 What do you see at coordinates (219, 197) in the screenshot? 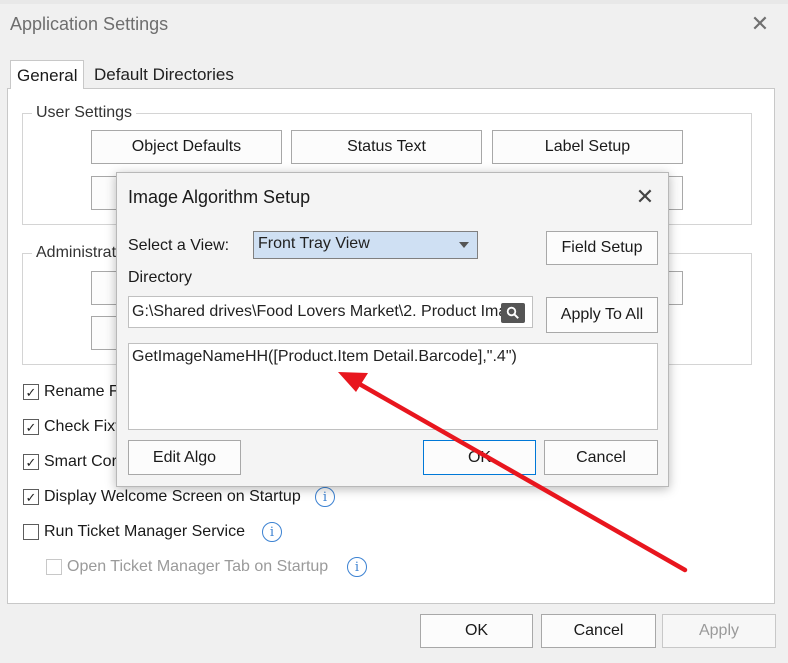
I see `dialog-title: Image Algorithm Setup` at bounding box center [219, 197].